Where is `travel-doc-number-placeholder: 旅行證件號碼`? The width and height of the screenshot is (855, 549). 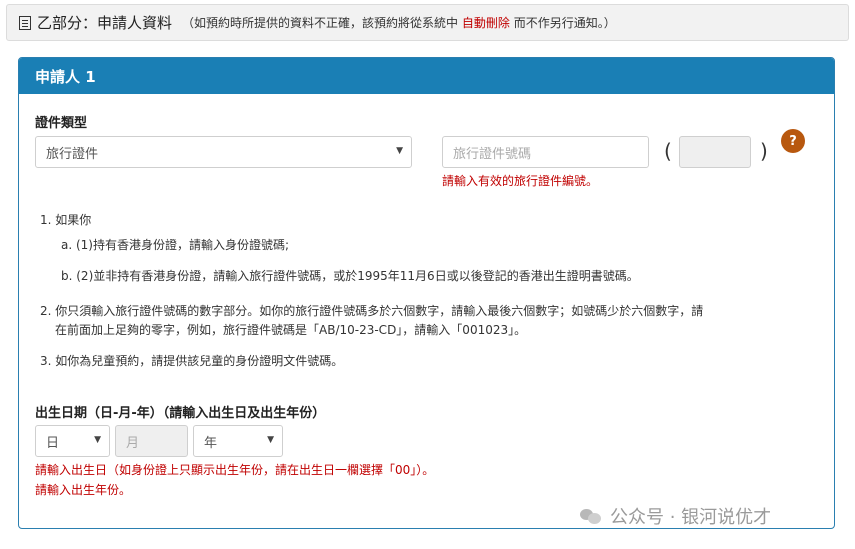 travel-doc-number-placeholder: 旅行證件號碼 is located at coordinates (492, 154).